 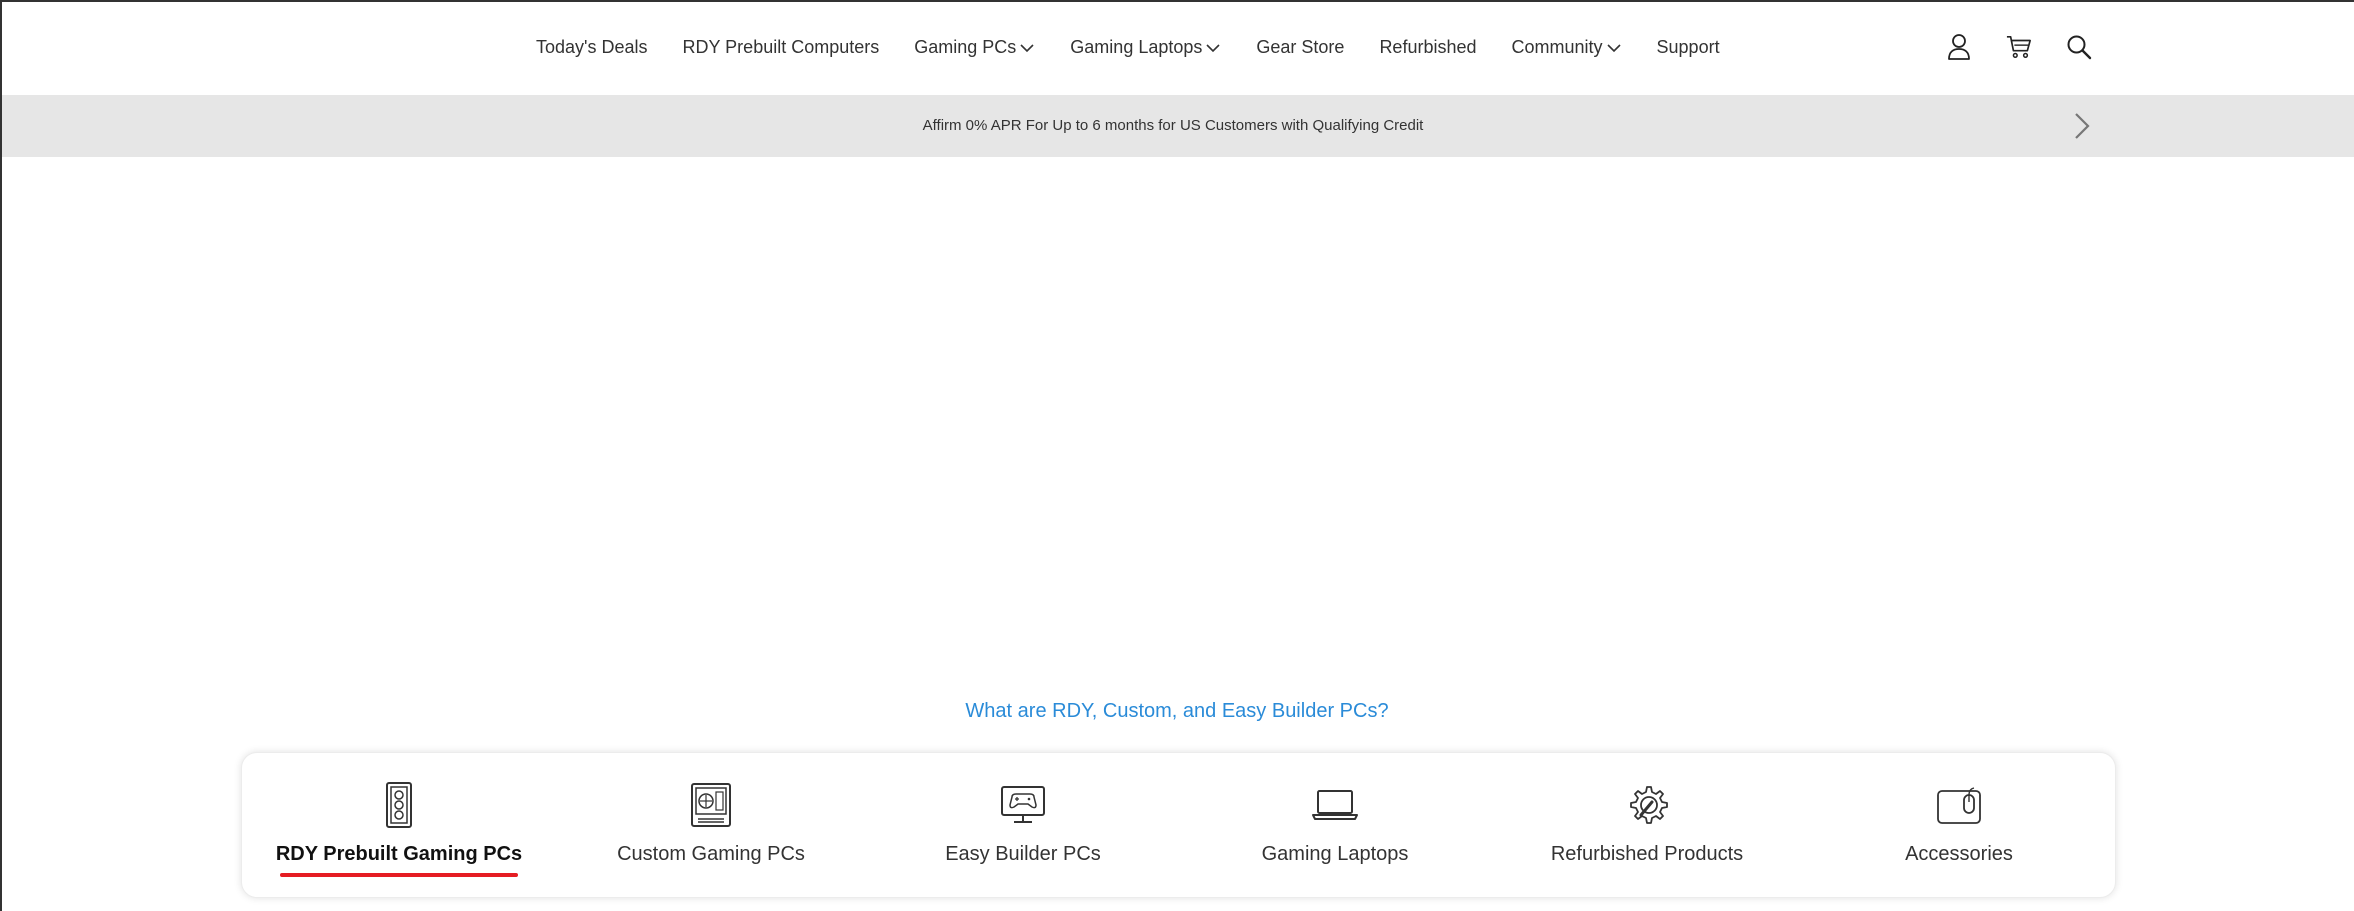 What do you see at coordinates (1557, 47) in the screenshot?
I see `nav-item-label: Community` at bounding box center [1557, 47].